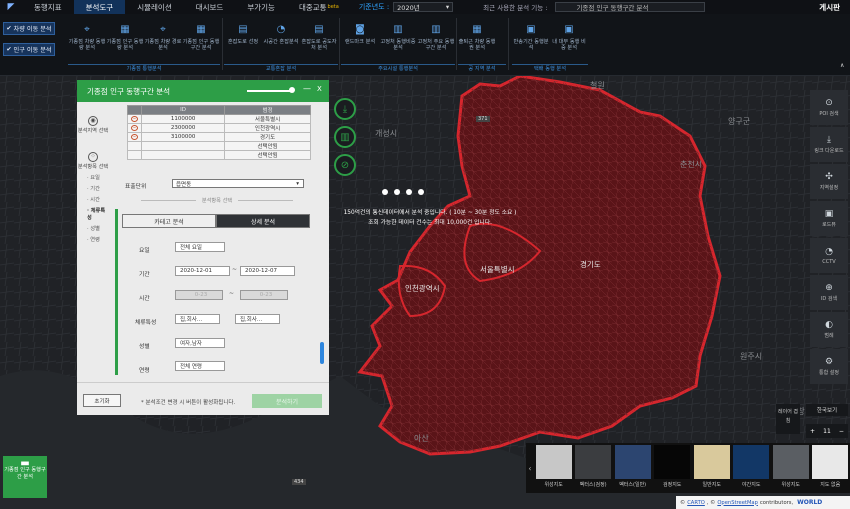  I want to click on tool-label: 혼잡도로 선정, so click(243, 42).